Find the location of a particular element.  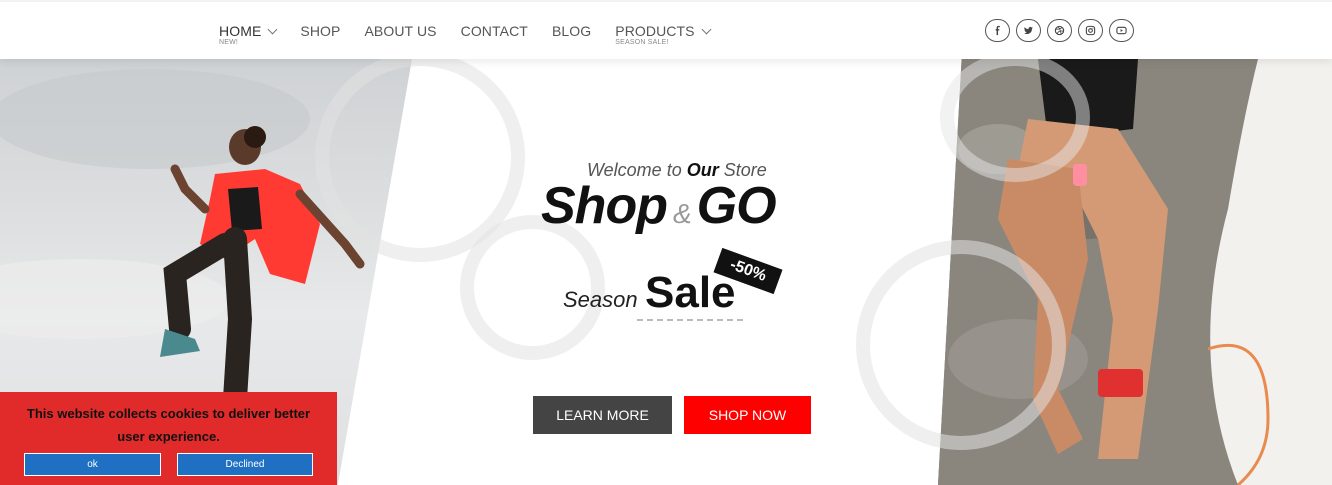

learn-more-button: LEARN MORE is located at coordinates (602, 415).